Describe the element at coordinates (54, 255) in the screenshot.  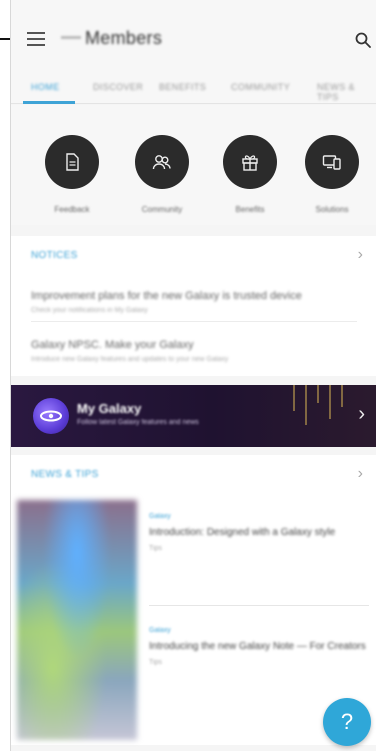
I see `notices-title: NOTICES` at that location.